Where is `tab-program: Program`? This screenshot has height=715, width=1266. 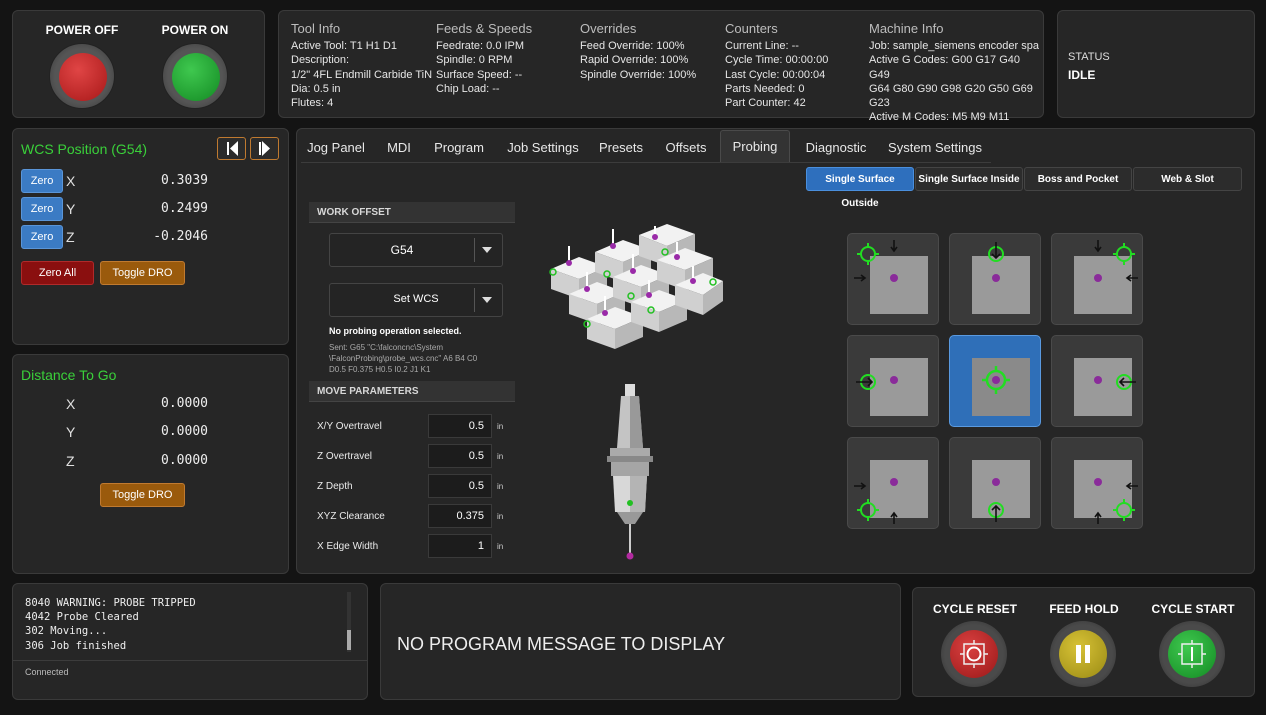
tab-program: Program is located at coordinates (459, 148).